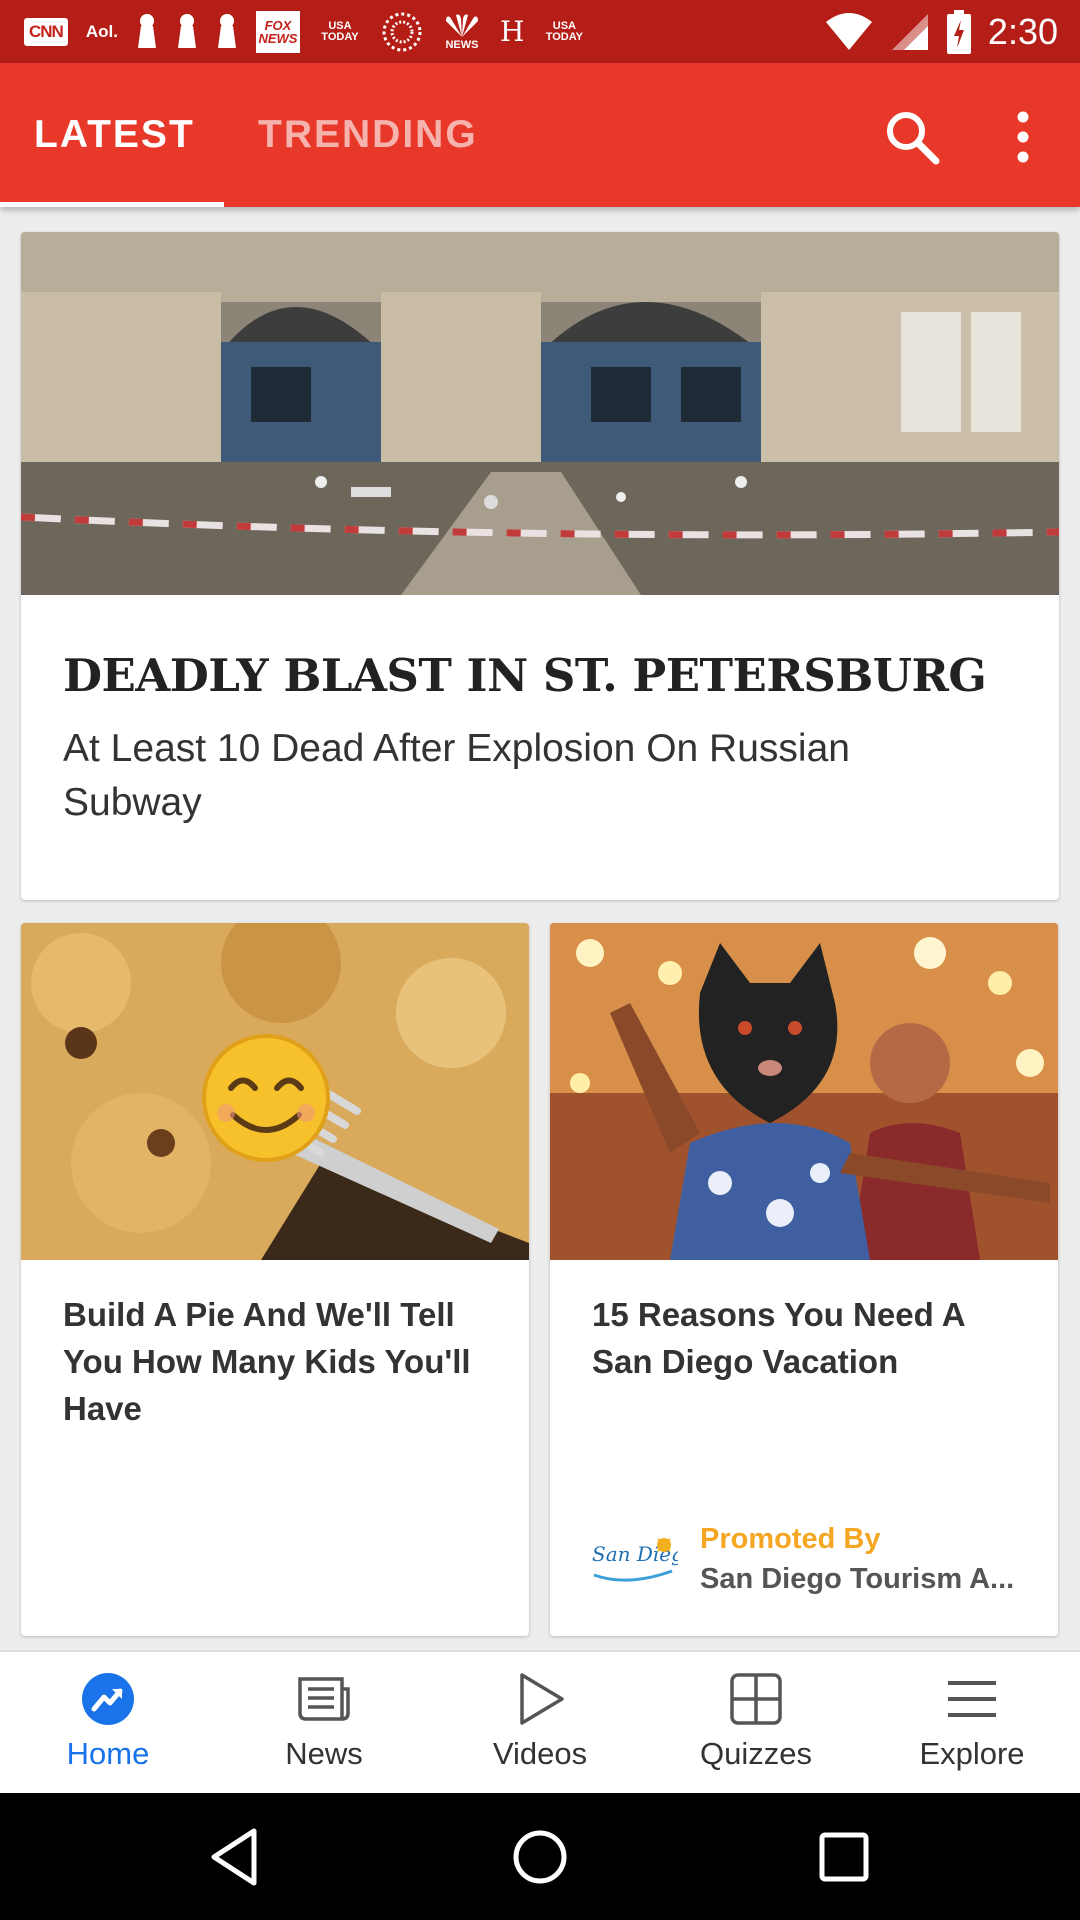 The height and width of the screenshot is (1920, 1080). Describe the element at coordinates (368, 135) in the screenshot. I see `tab-trending: TRENDING` at that location.